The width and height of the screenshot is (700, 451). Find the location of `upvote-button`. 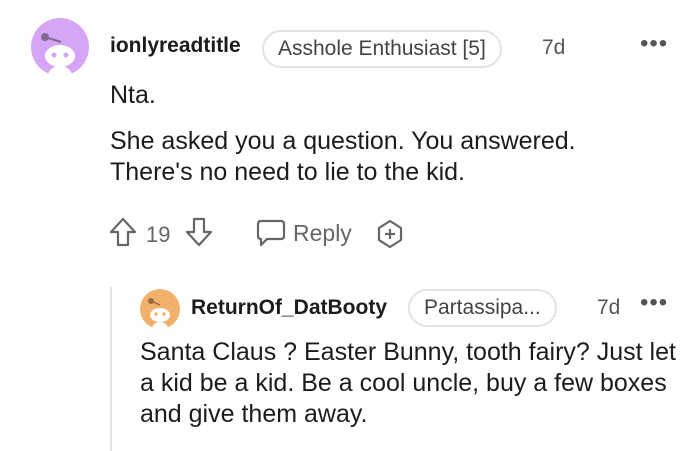

upvote-button is located at coordinates (123, 232).